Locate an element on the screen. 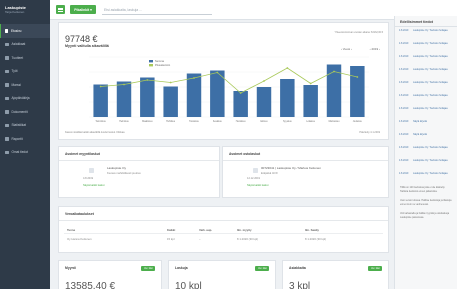 The image size is (457, 289). x-tick-label: Toukokuu is located at coordinates (194, 122).